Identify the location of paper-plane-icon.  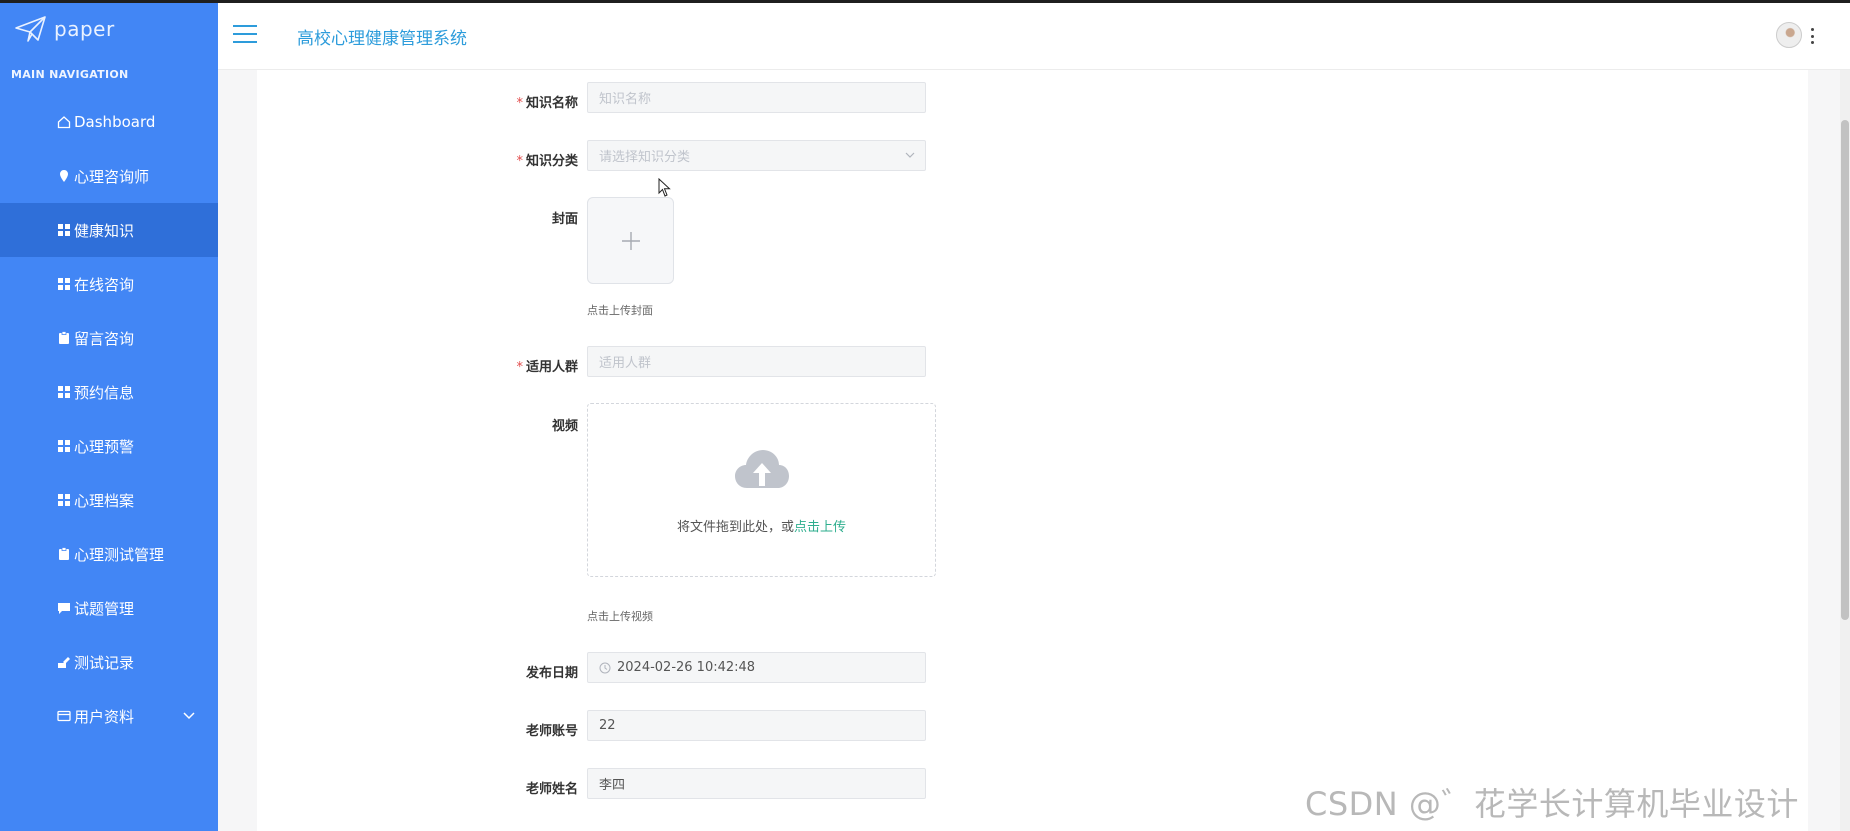
(30, 29).